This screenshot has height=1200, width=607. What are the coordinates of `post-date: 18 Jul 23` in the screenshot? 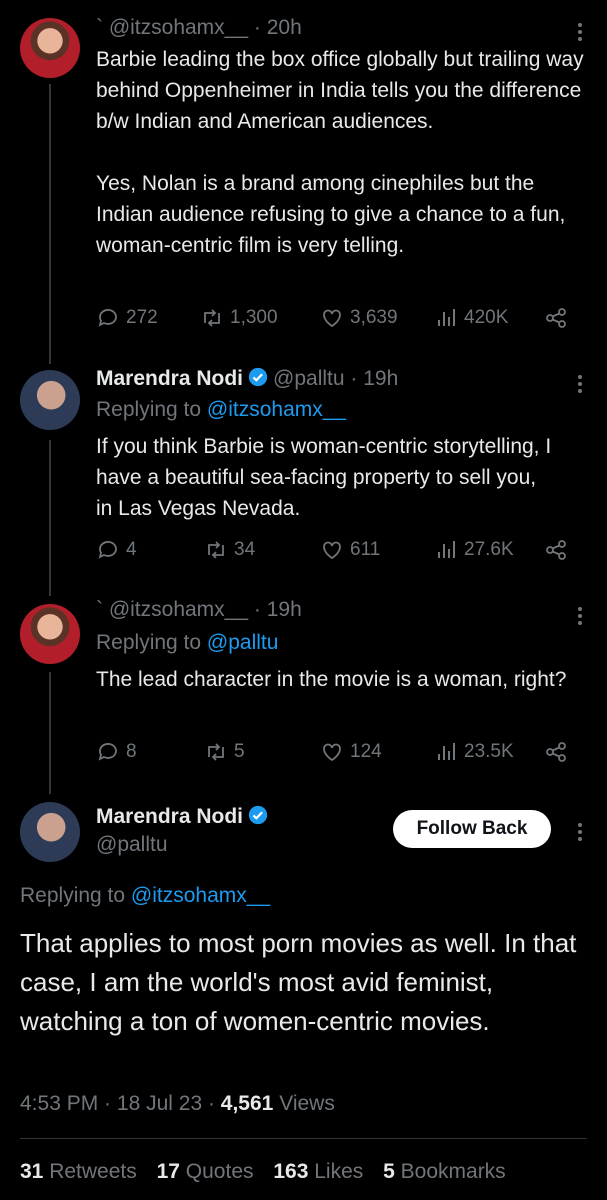 It's located at (159, 1103).